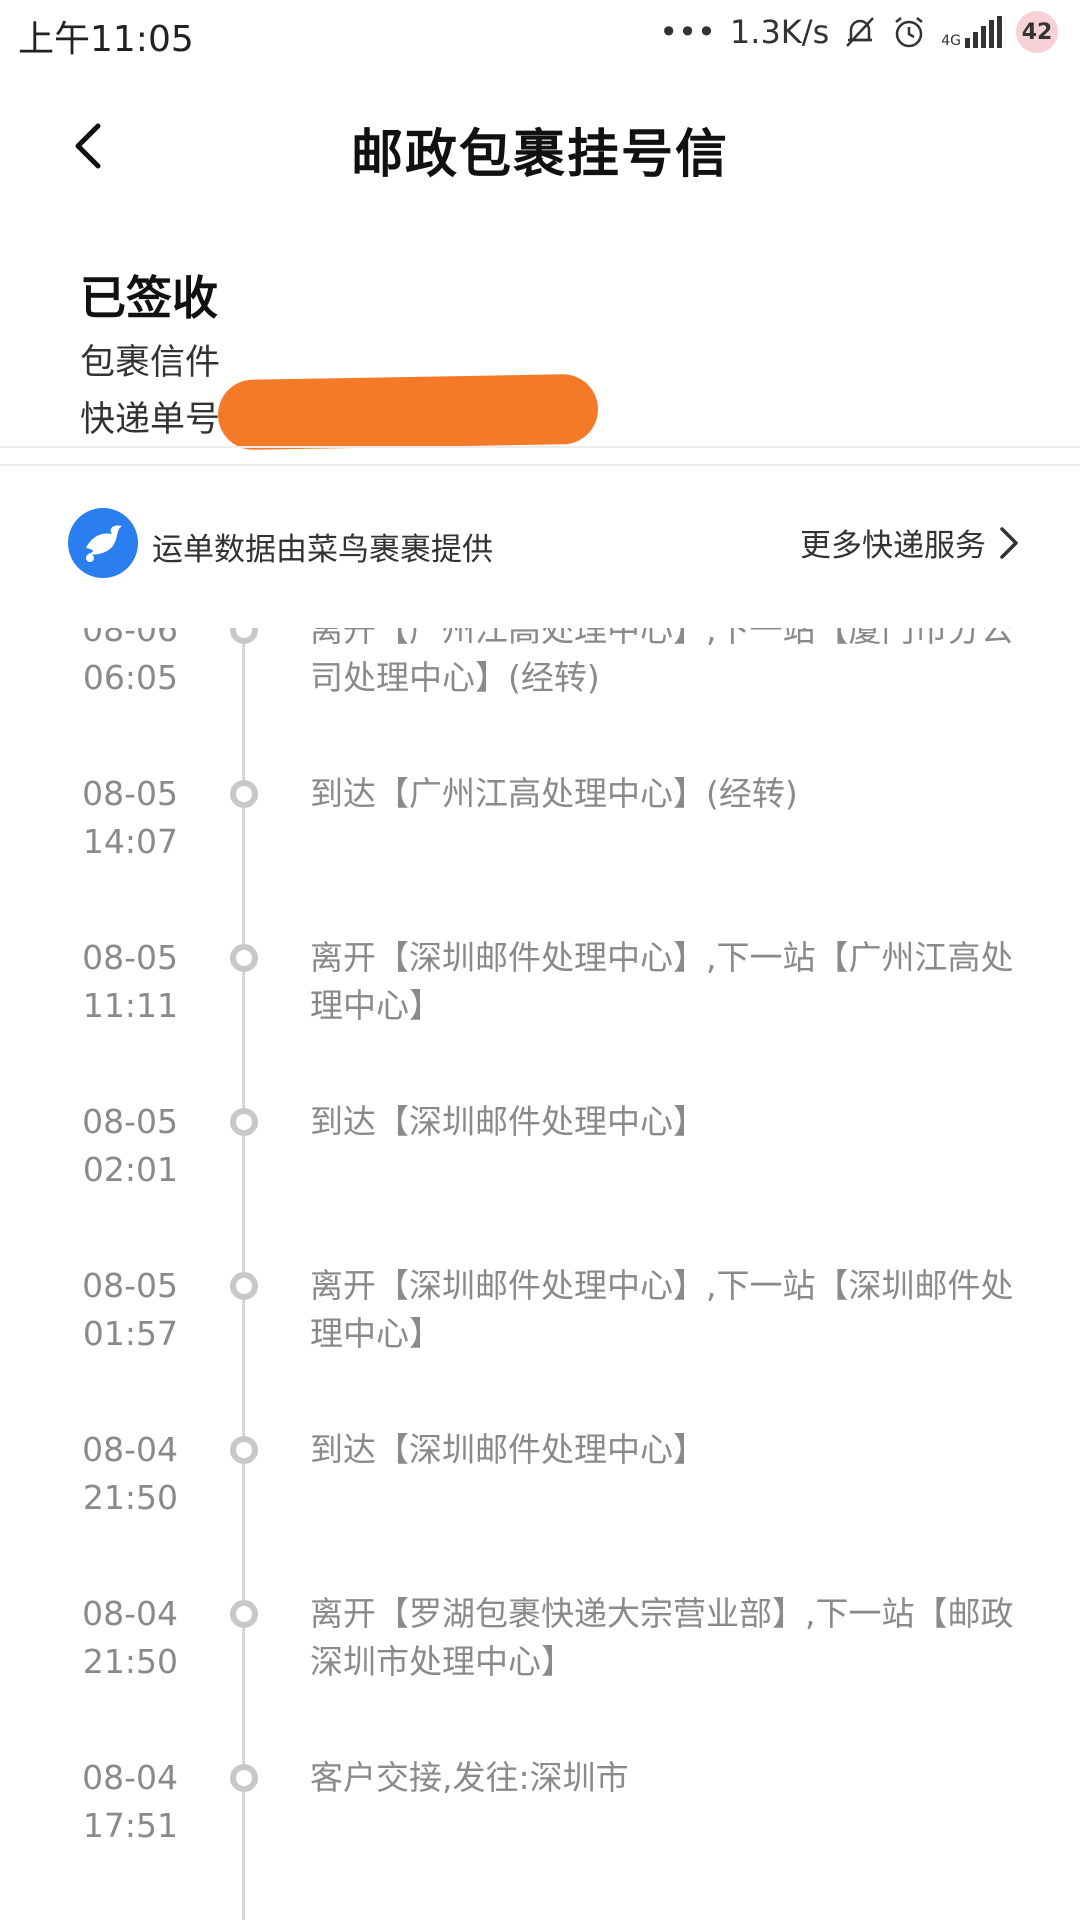 This screenshot has width=1080, height=1920. I want to click on timeline-item: 08-05 11:11 离开【深圳邮件处理中心】,下一站【广州江高处理中心】, so click(540, 1016).